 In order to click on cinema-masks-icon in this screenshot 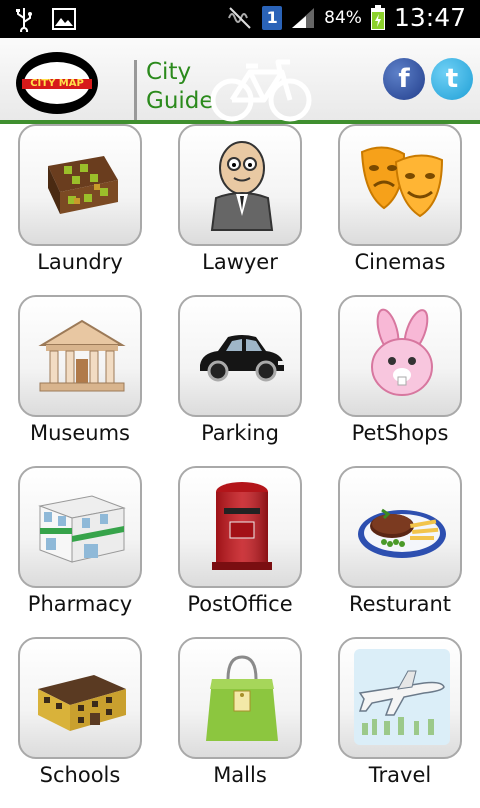, I will do `click(402, 182)`.